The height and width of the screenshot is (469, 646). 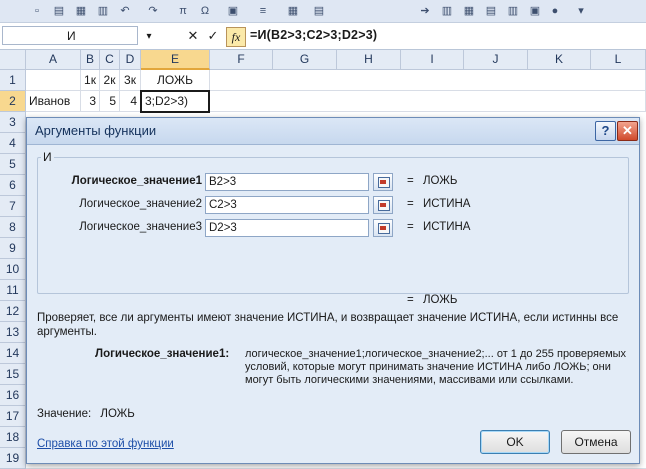 I want to click on enter-formula-icon: ✓, so click(x=213, y=36).